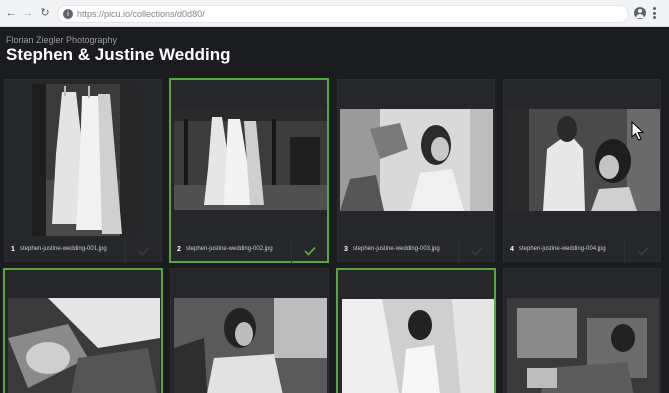 Image resolution: width=669 pixels, height=393 pixels. What do you see at coordinates (11, 13) in the screenshot?
I see `back-arrow-icon: ←` at bounding box center [11, 13].